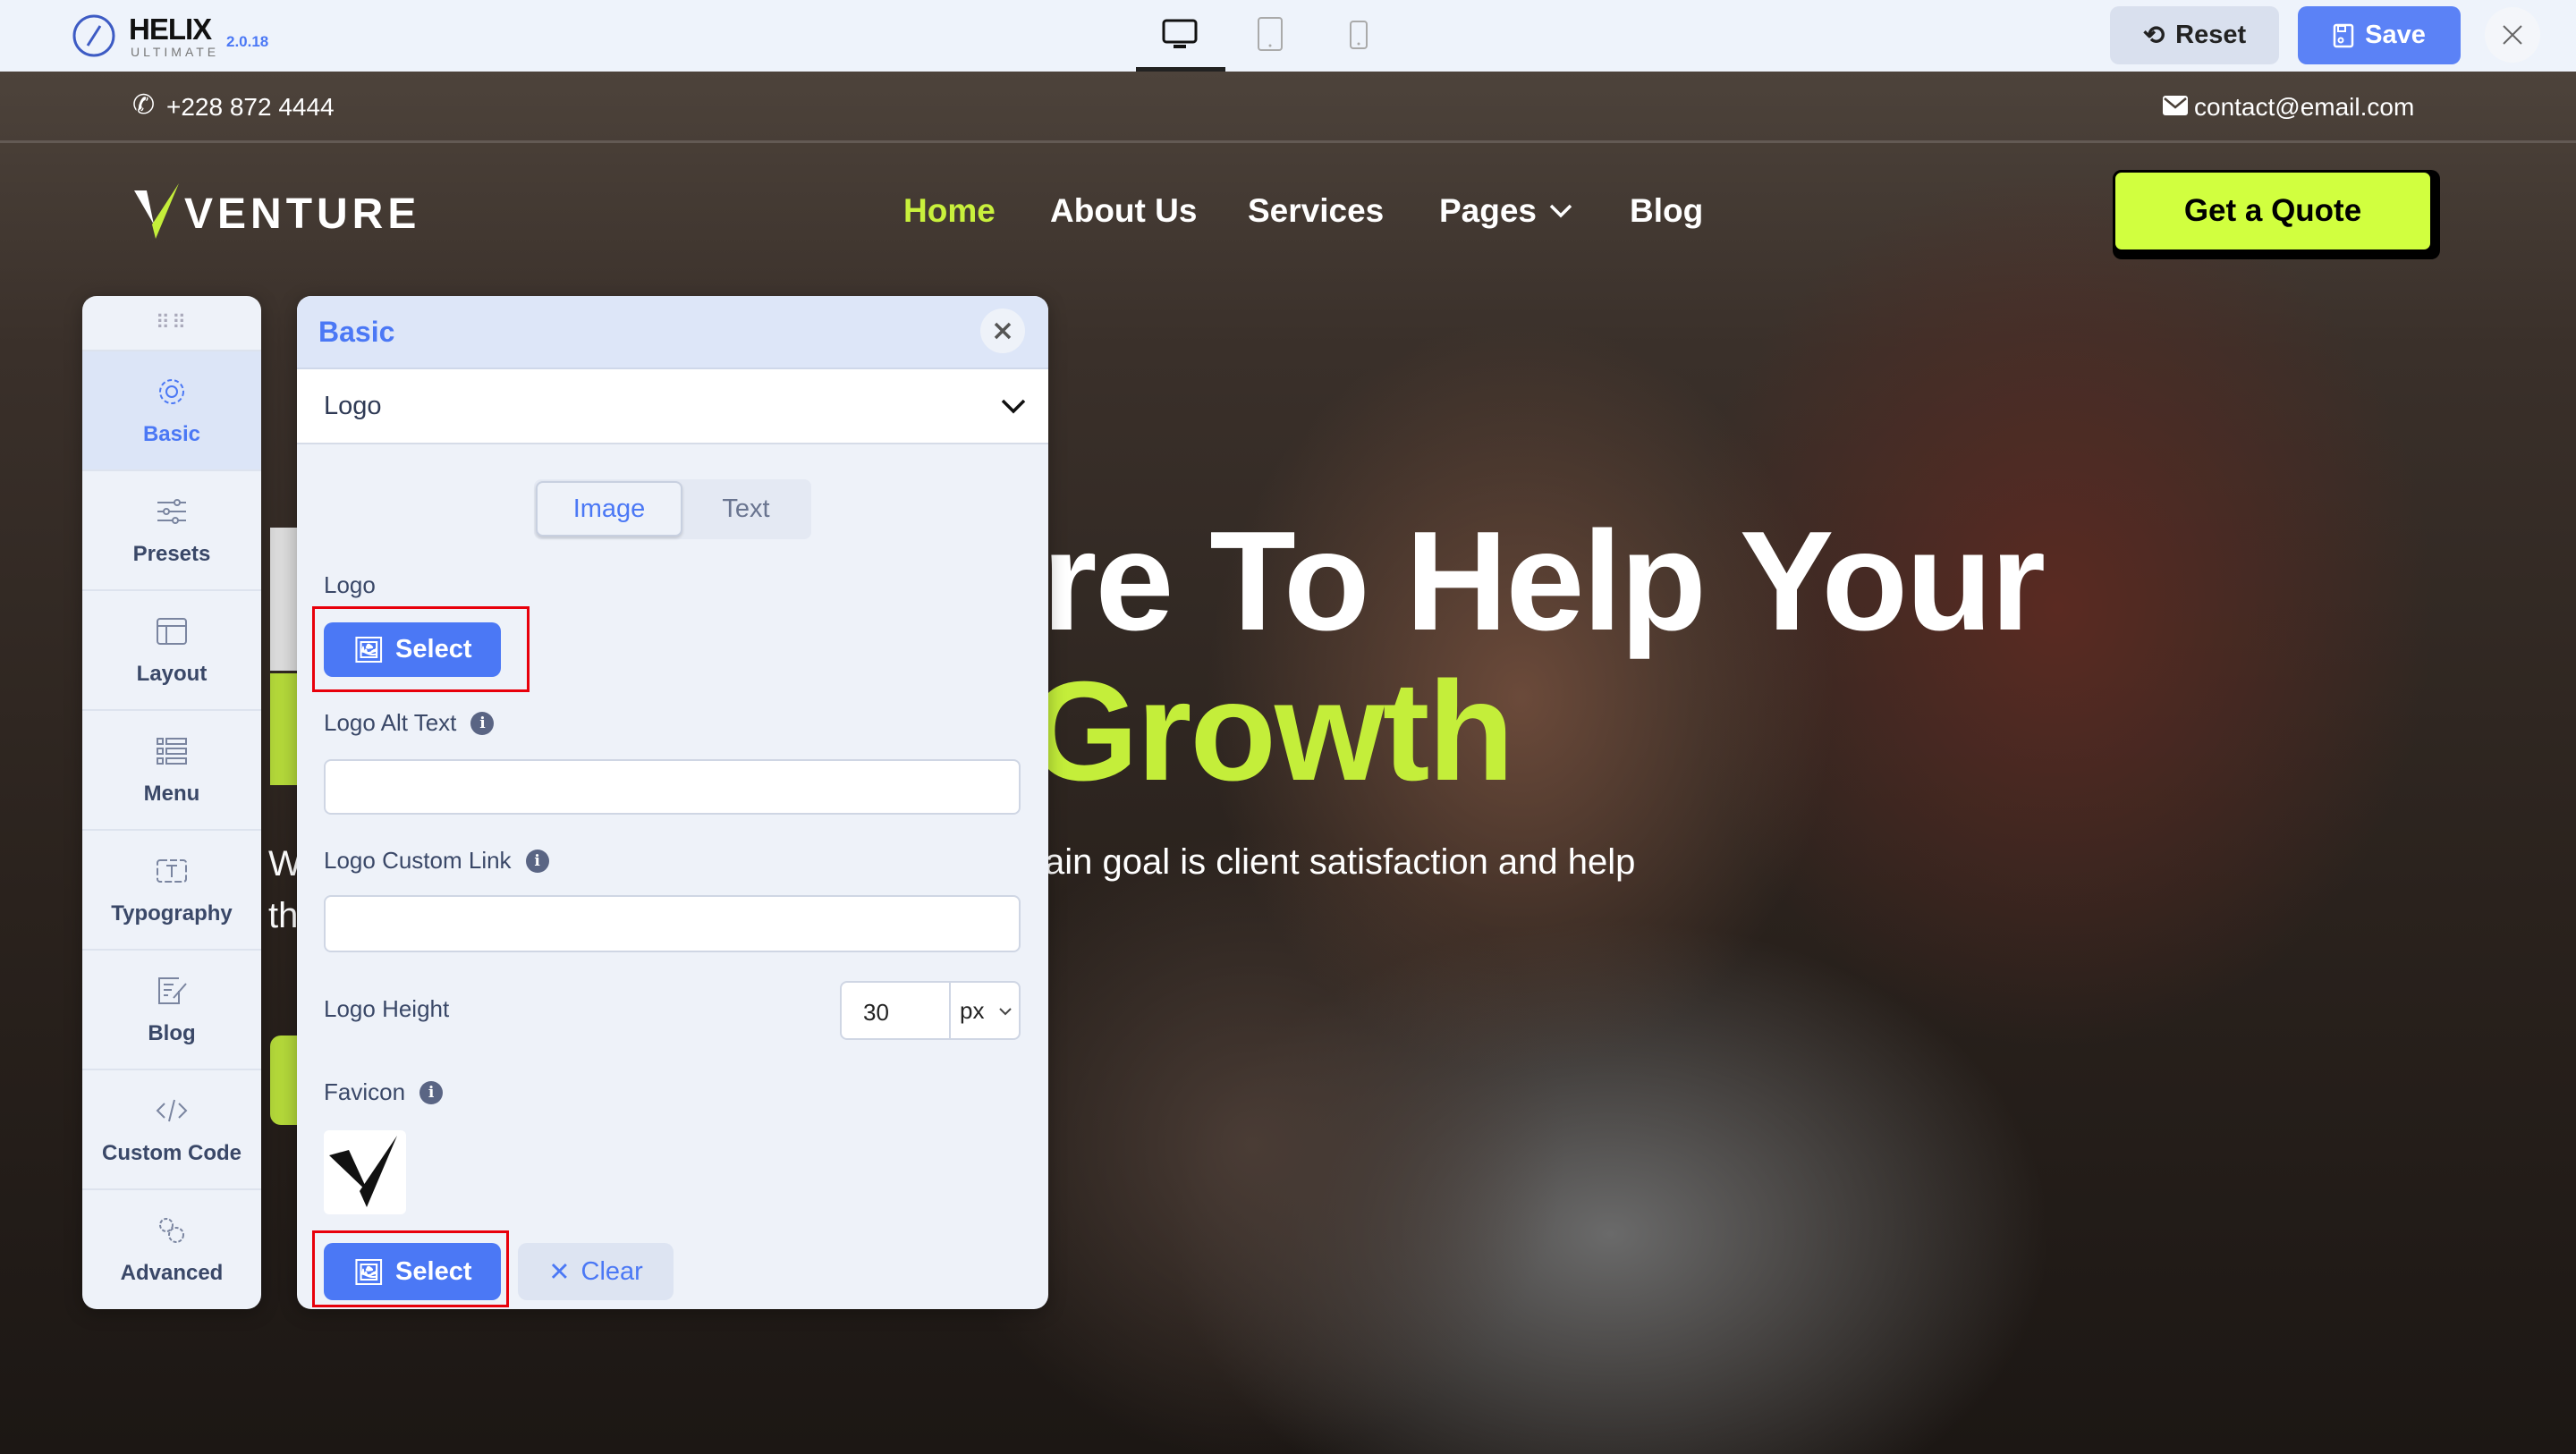 This screenshot has height=1454, width=2576. I want to click on reset-button: ⟲ Reset, so click(2194, 35).